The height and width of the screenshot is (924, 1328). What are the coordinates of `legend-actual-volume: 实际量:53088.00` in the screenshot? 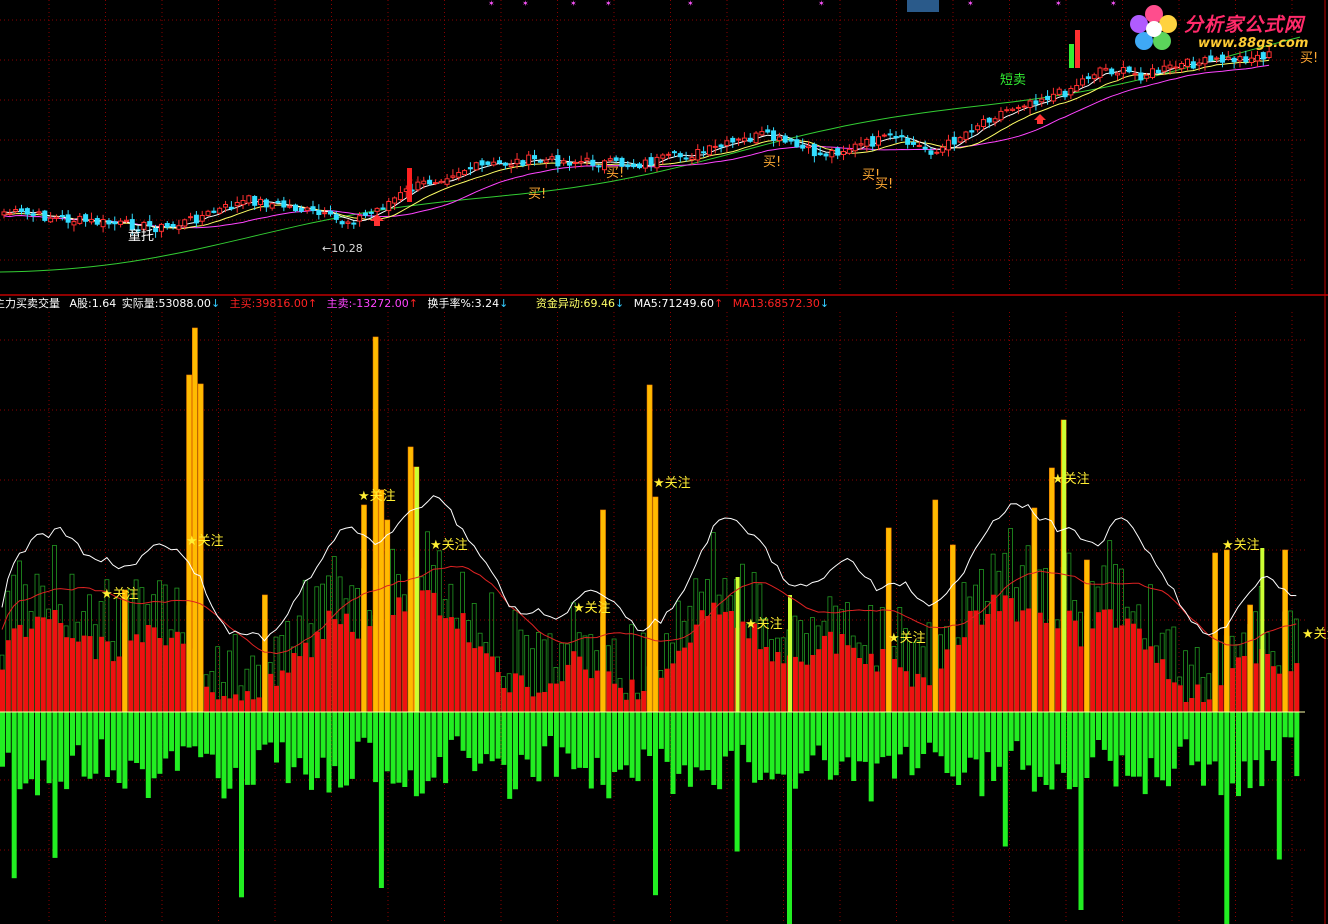 It's located at (166, 303).